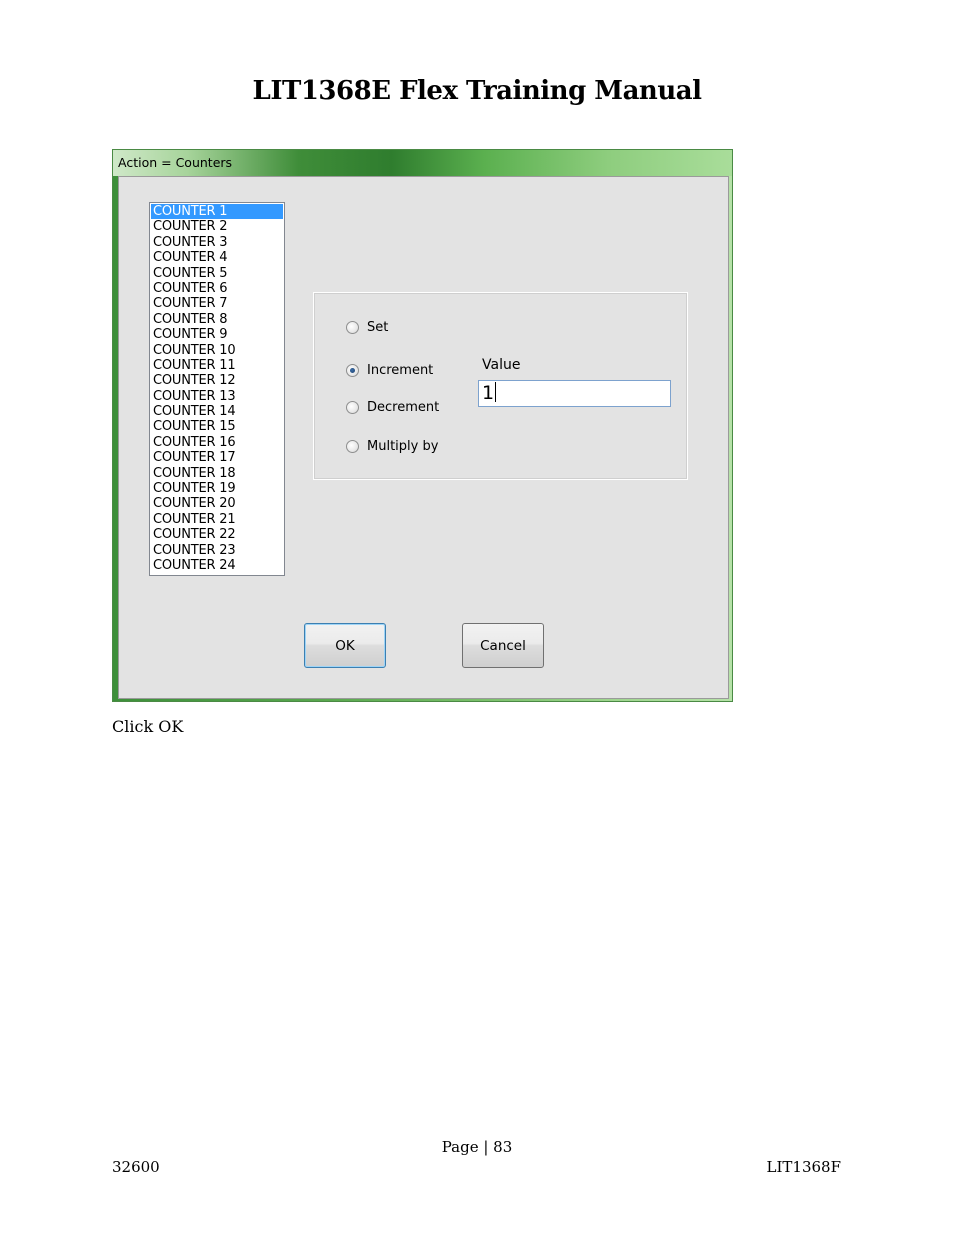 Image resolution: width=954 pixels, height=1235 pixels. Describe the element at coordinates (217, 473) in the screenshot. I see `counter-list-item: COUNTER 18` at that location.